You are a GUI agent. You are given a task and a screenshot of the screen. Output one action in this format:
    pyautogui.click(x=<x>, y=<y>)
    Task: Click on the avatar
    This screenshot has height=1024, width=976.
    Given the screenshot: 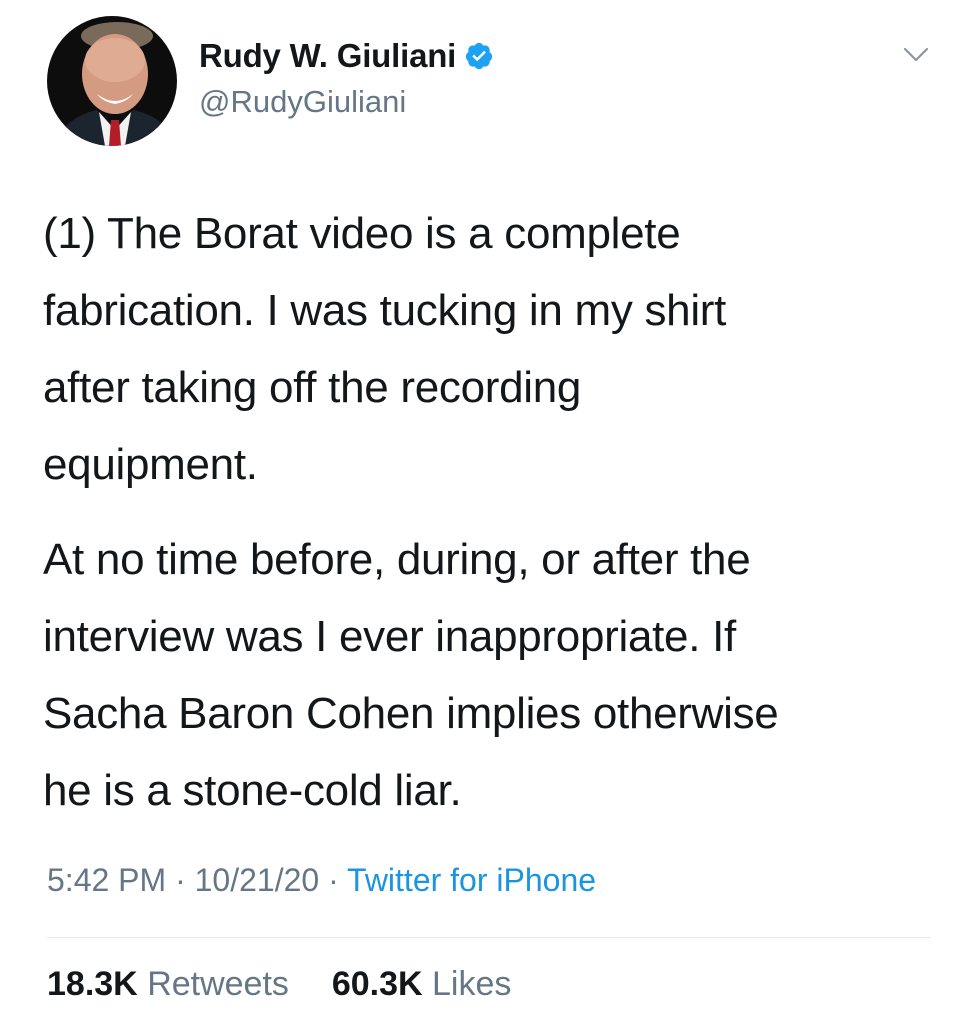 What is the action you would take?
    pyautogui.click(x=112, y=81)
    